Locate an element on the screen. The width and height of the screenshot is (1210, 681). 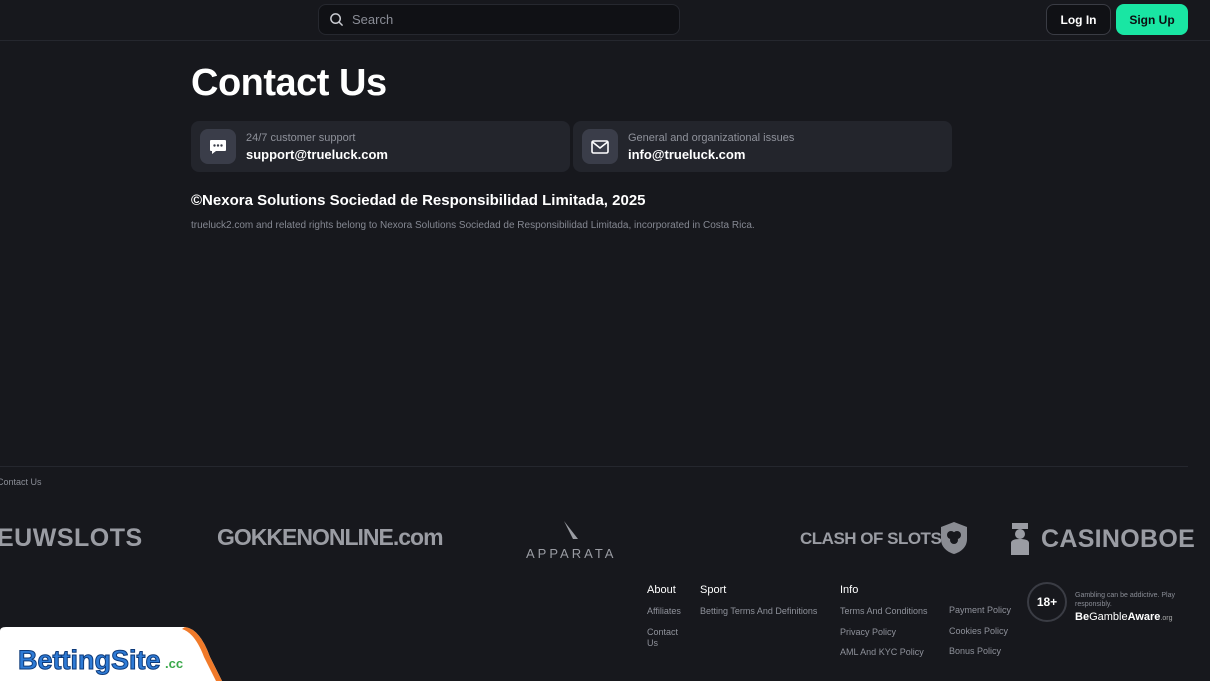
login-button: Log In is located at coordinates (1078, 19).